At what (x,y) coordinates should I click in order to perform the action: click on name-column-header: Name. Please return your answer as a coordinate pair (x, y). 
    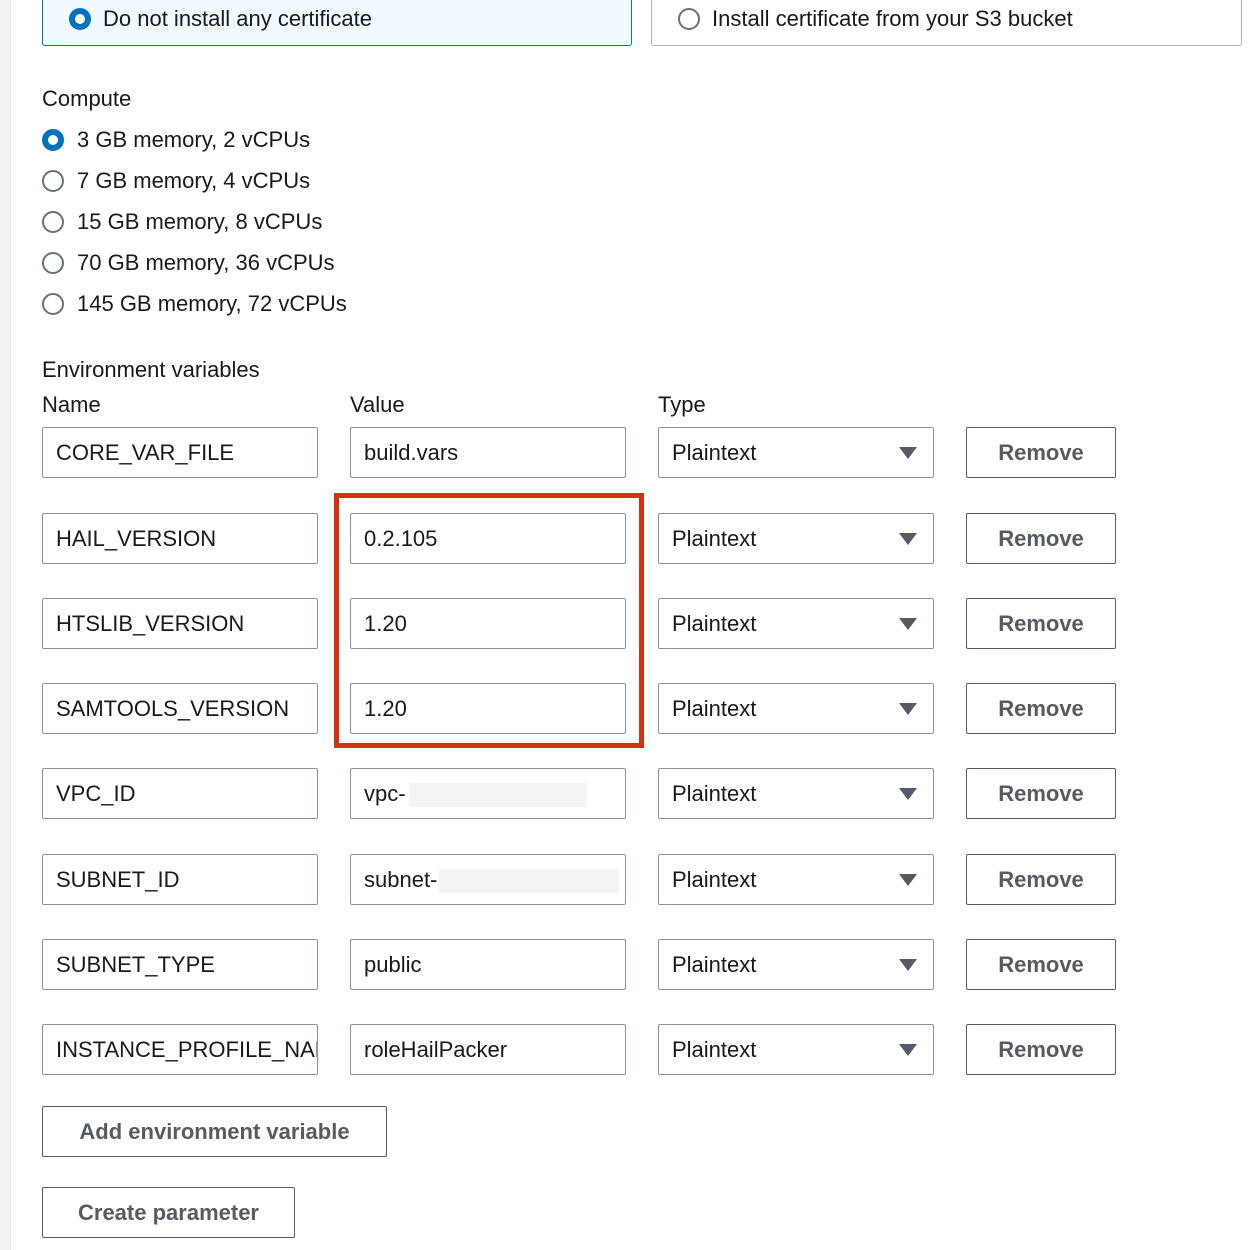
    Looking at the image, I should click on (71, 404).